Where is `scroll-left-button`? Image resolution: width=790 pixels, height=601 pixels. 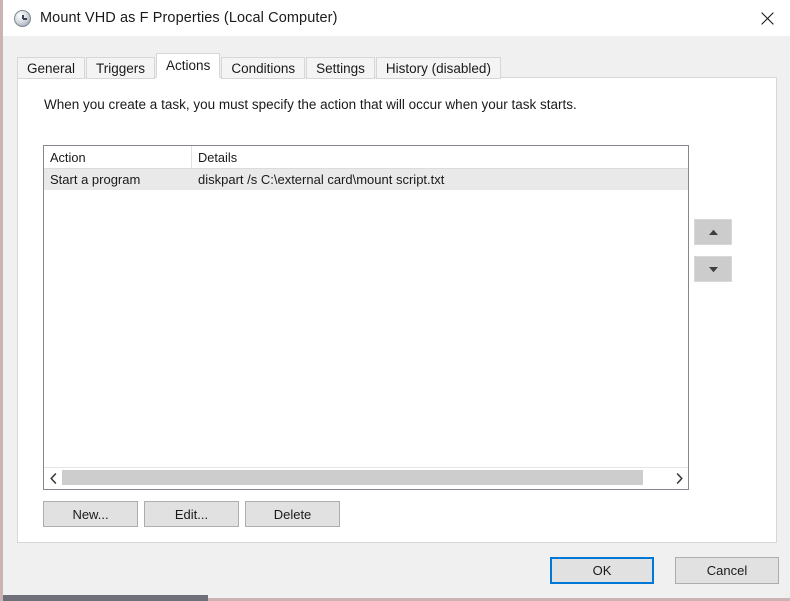 scroll-left-button is located at coordinates (53, 478).